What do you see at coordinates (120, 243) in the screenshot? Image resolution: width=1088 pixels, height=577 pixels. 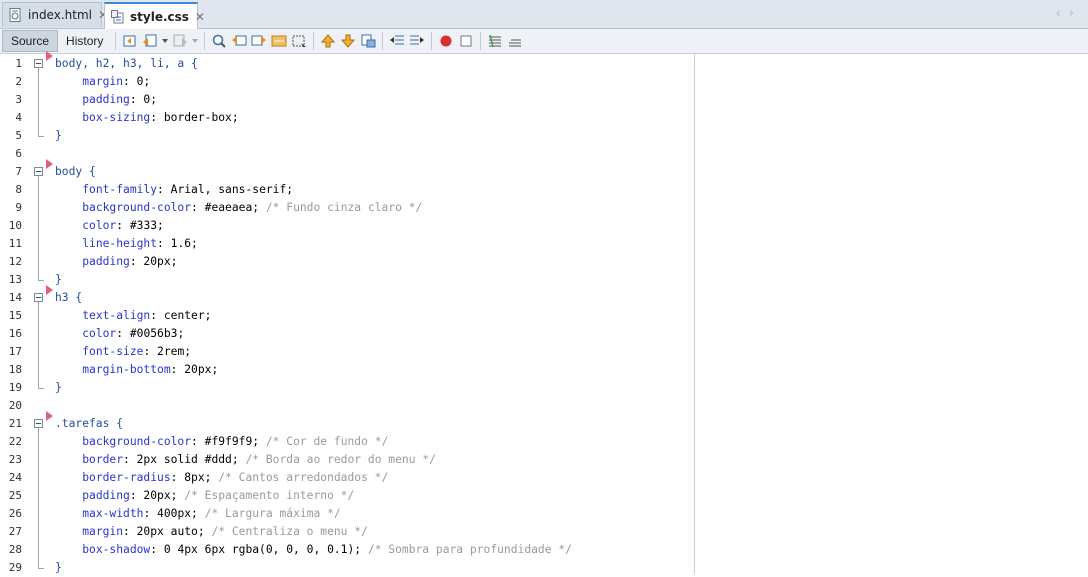 I see `css-property: line-height` at bounding box center [120, 243].